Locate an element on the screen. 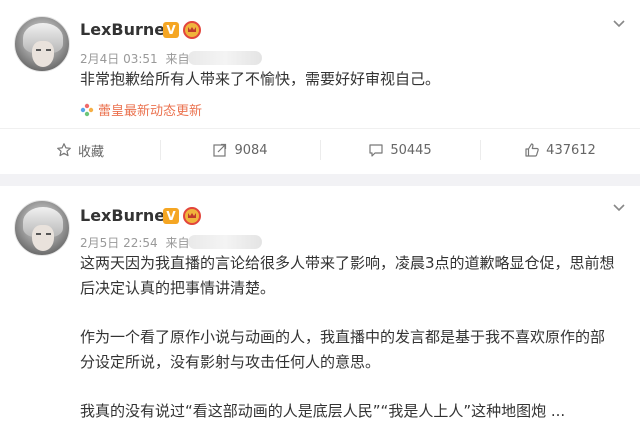  action-bar: 收藏 9084 50445 437612 is located at coordinates (320, 150).